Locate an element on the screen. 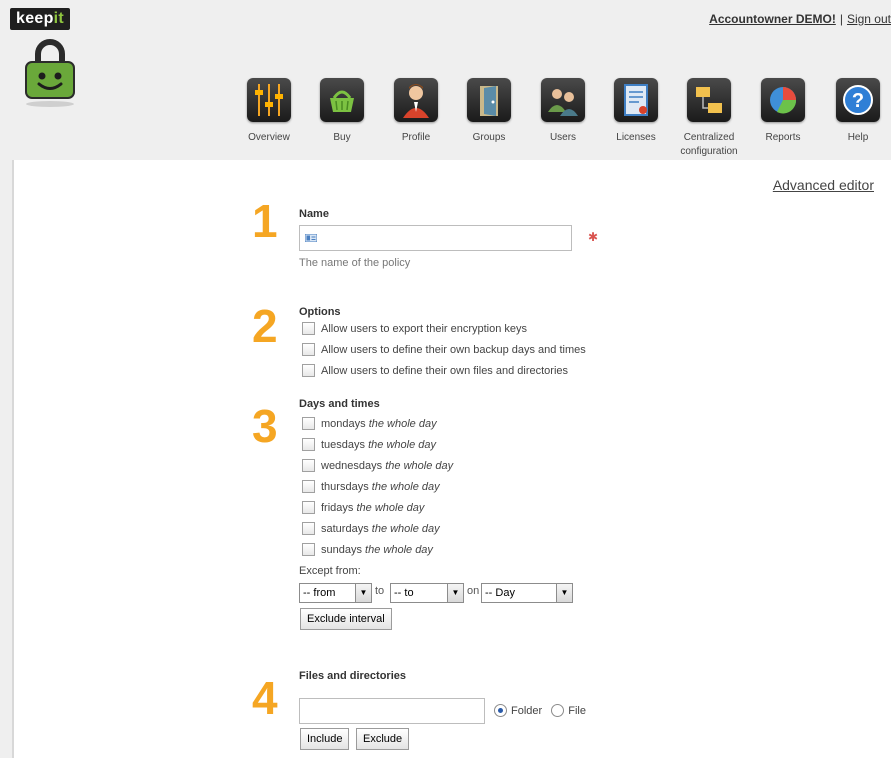 The height and width of the screenshot is (758, 891). sliders-icon is located at coordinates (269, 100).